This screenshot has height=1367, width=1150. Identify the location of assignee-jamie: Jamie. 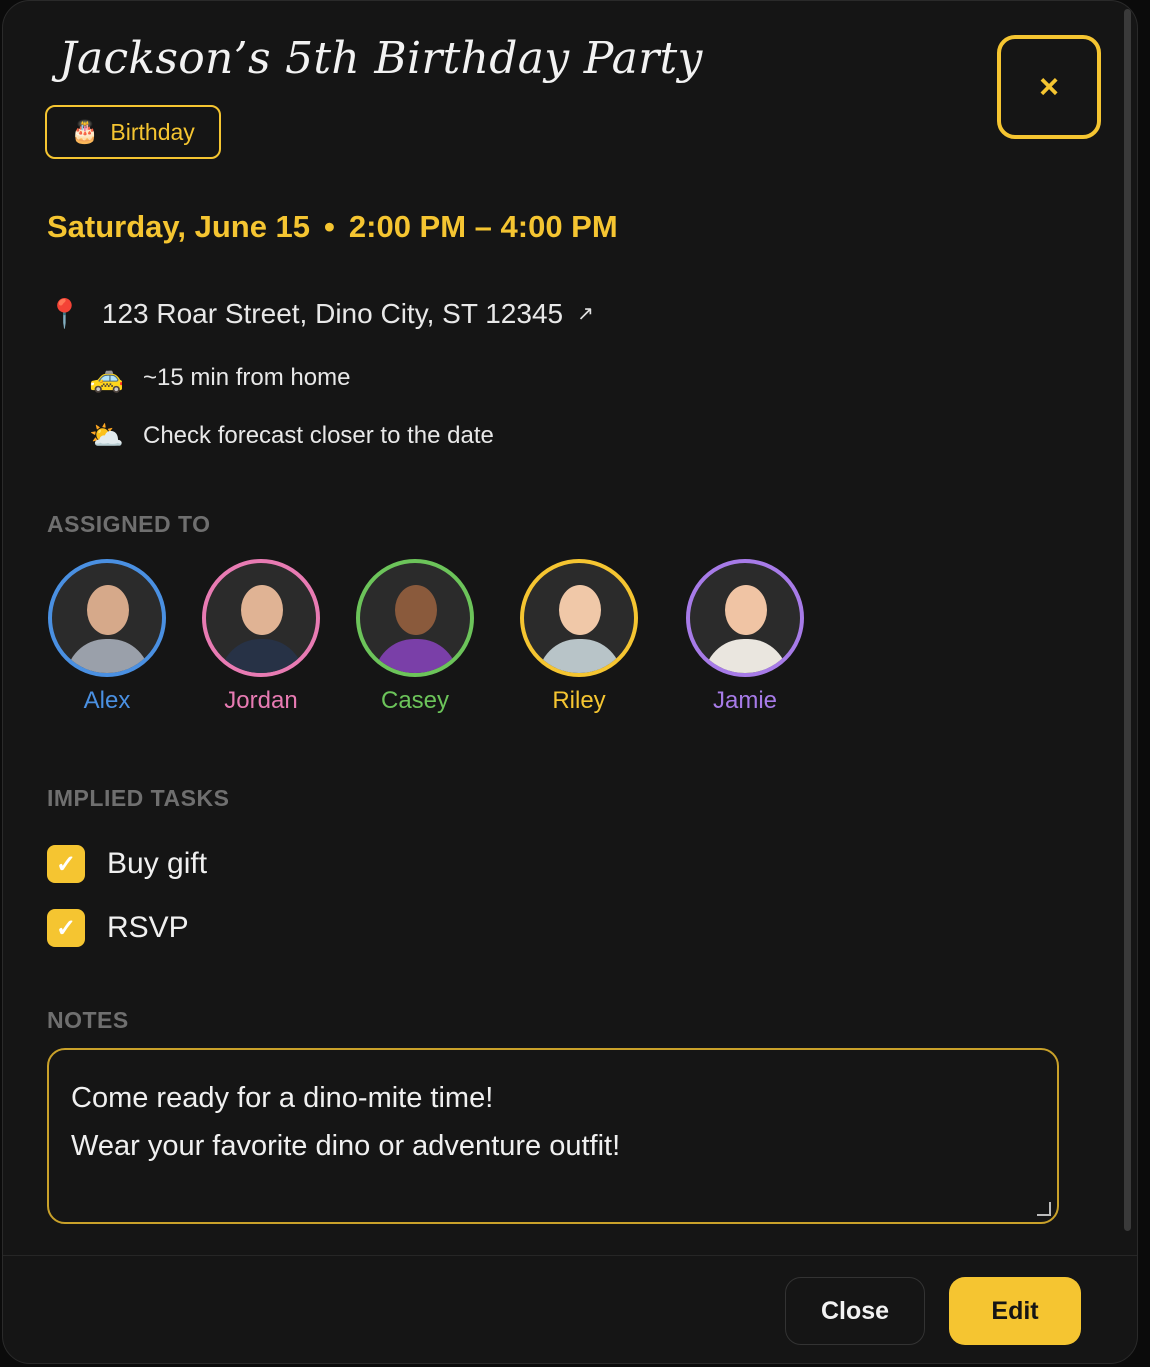
(745, 637).